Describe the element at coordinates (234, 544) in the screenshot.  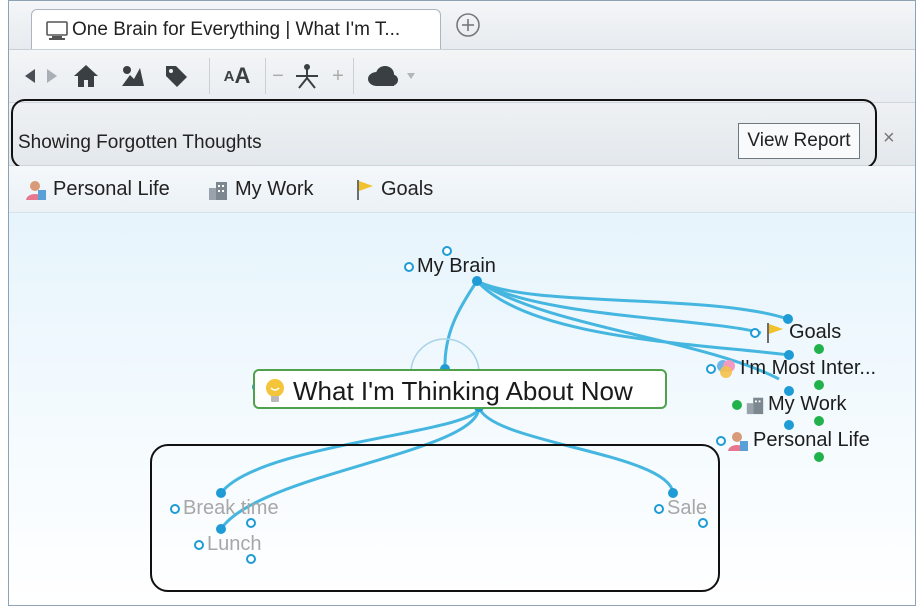
I see `thought-lunch: Lunch` at that location.